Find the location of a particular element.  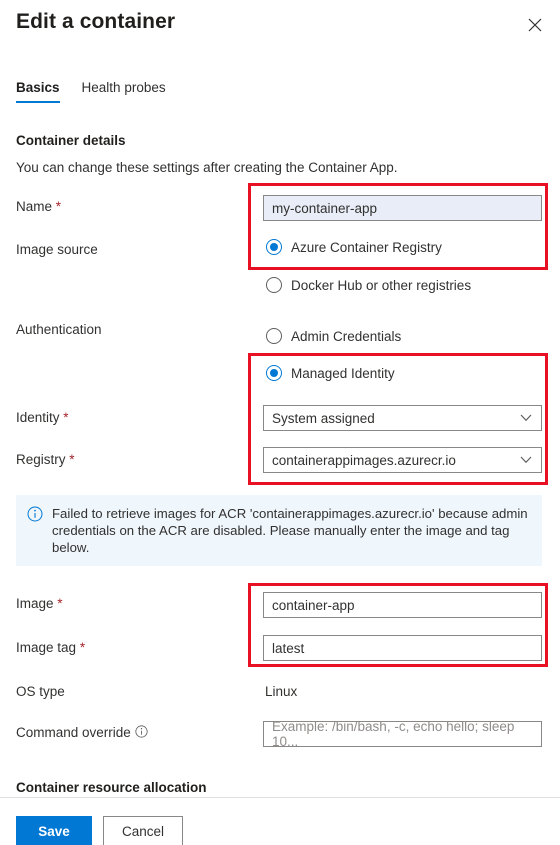

image-source-label: Image source is located at coordinates (57, 249).